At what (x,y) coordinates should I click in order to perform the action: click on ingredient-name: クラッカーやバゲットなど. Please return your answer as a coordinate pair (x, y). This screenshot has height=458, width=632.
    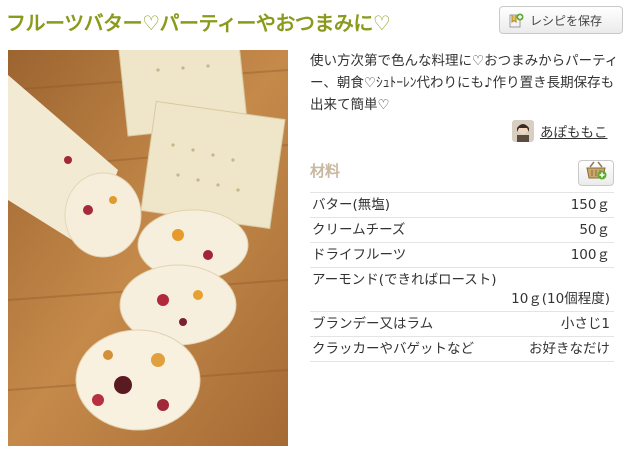
    Looking at the image, I should click on (393, 349).